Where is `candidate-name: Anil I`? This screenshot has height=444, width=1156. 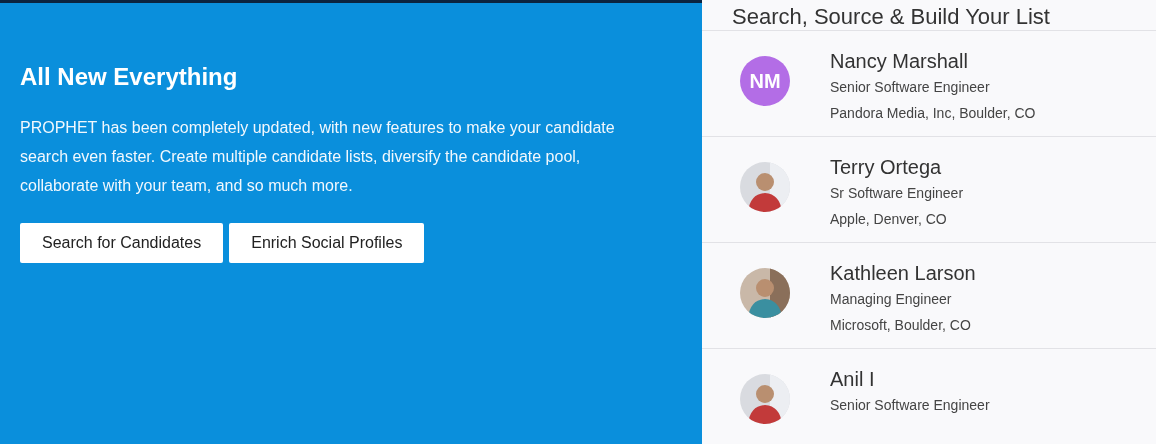
candidate-name: Anil I is located at coordinates (853, 379).